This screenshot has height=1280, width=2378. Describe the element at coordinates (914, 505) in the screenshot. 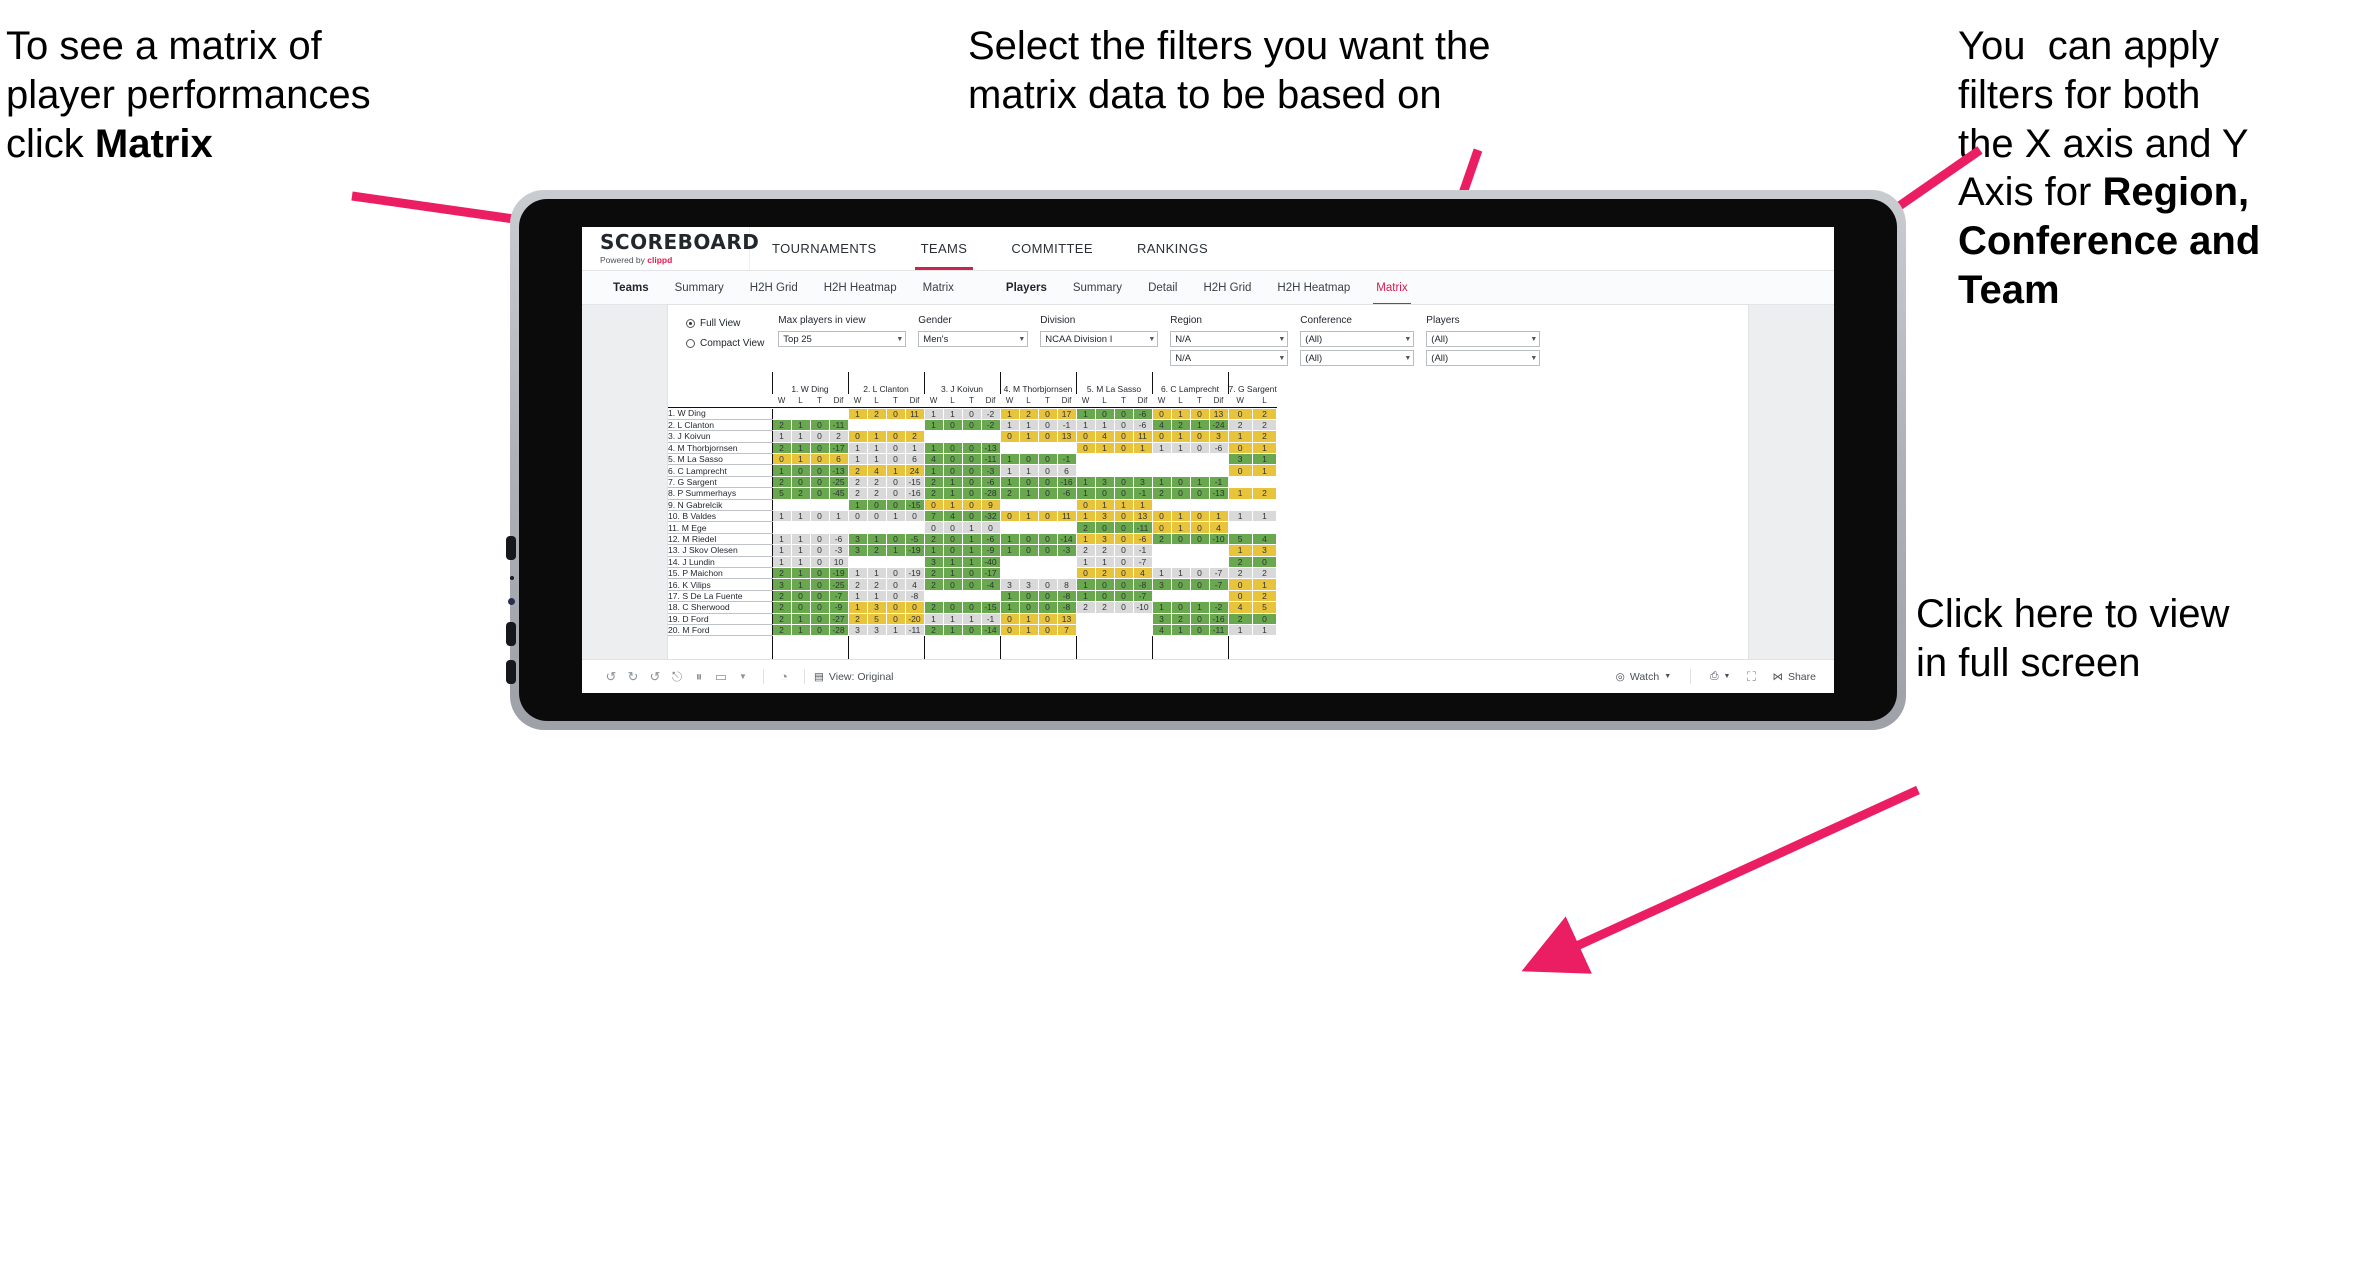

I see `matrix-cell: -15` at that location.